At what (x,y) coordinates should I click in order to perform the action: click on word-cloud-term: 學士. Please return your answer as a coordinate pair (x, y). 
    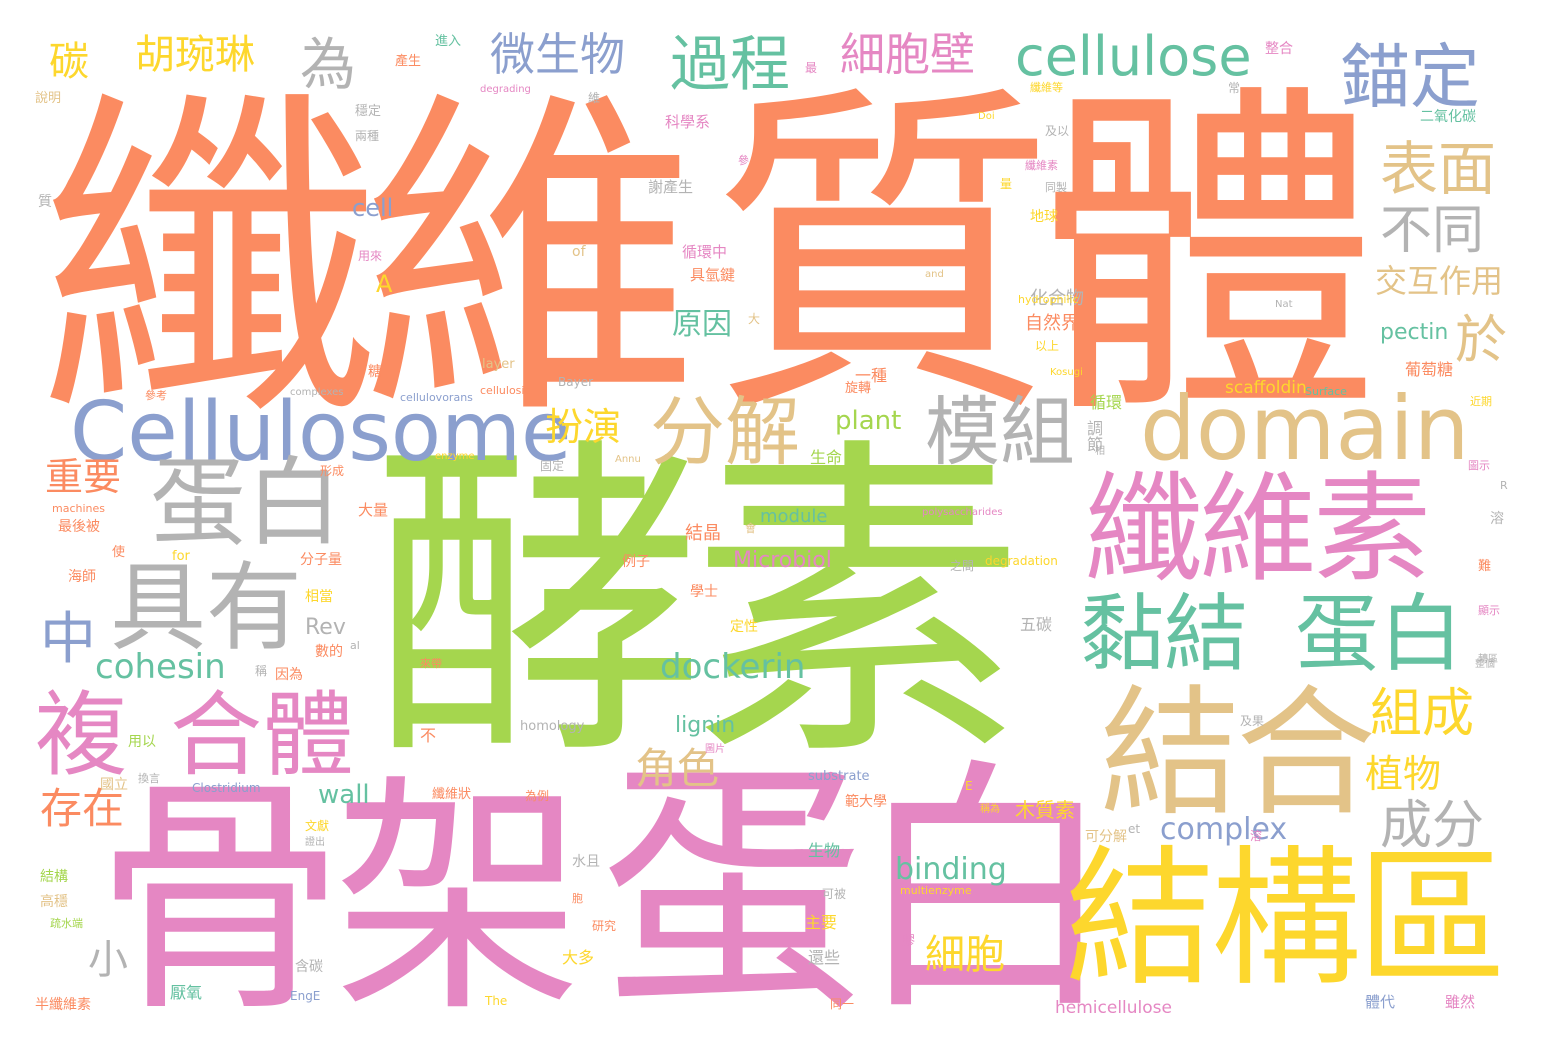
    Looking at the image, I should click on (704, 592).